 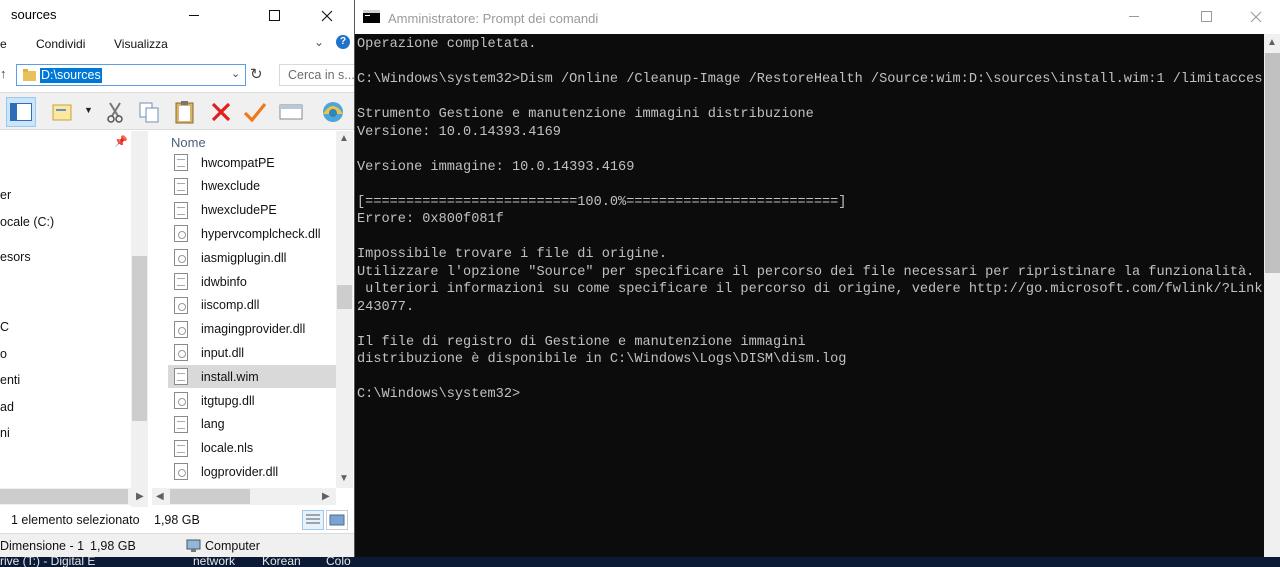 What do you see at coordinates (188, 142) in the screenshot?
I see `column-header-name: Nome` at bounding box center [188, 142].